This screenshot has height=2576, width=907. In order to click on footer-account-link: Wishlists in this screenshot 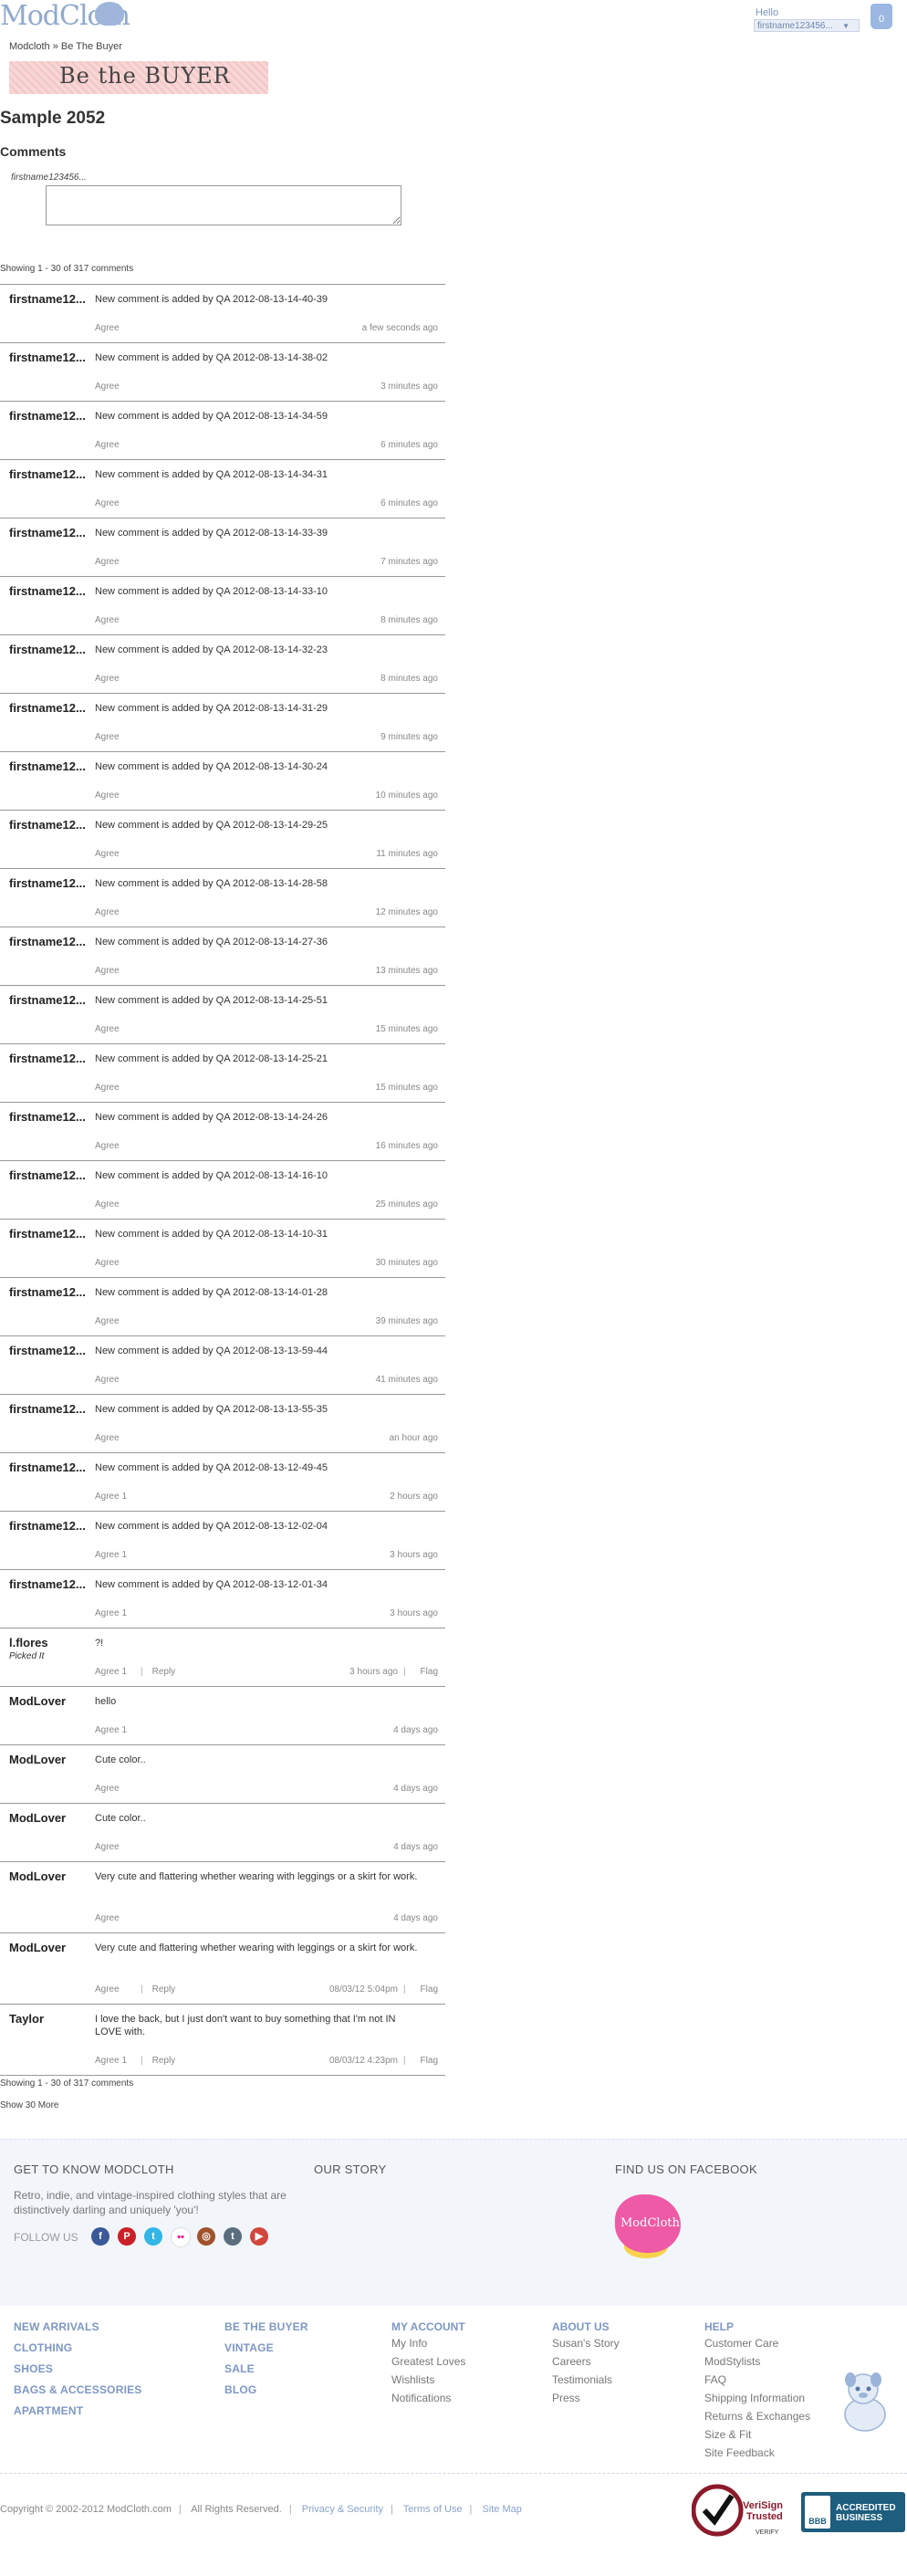, I will do `click(428, 2379)`.